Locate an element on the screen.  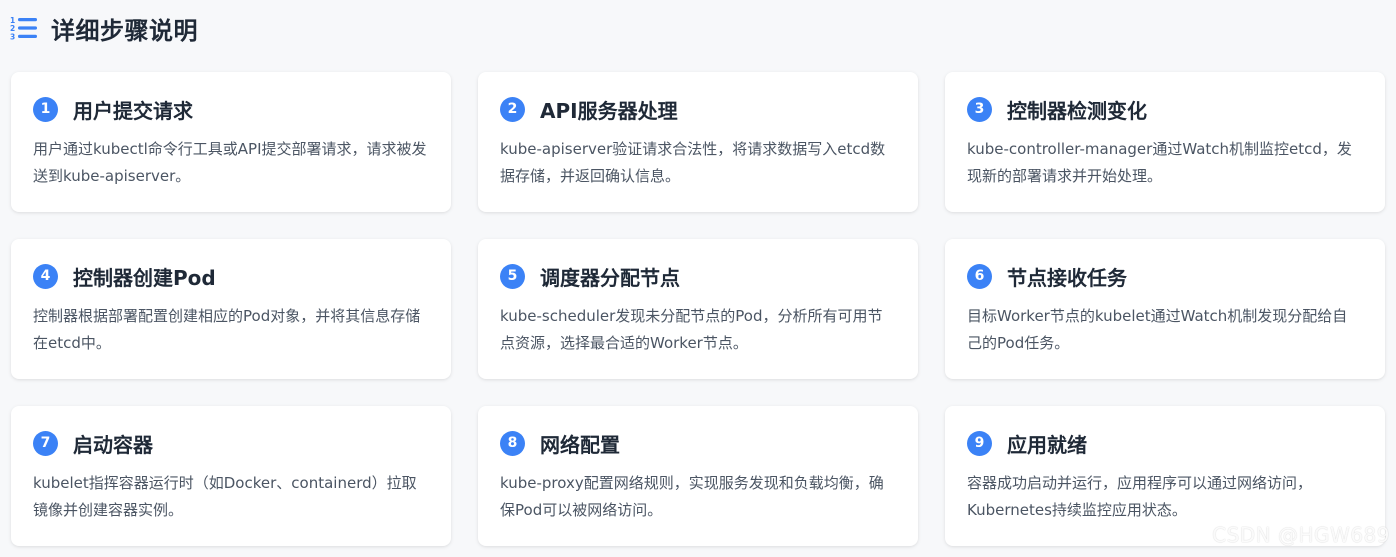
step-number-badge: 7 is located at coordinates (45, 443).